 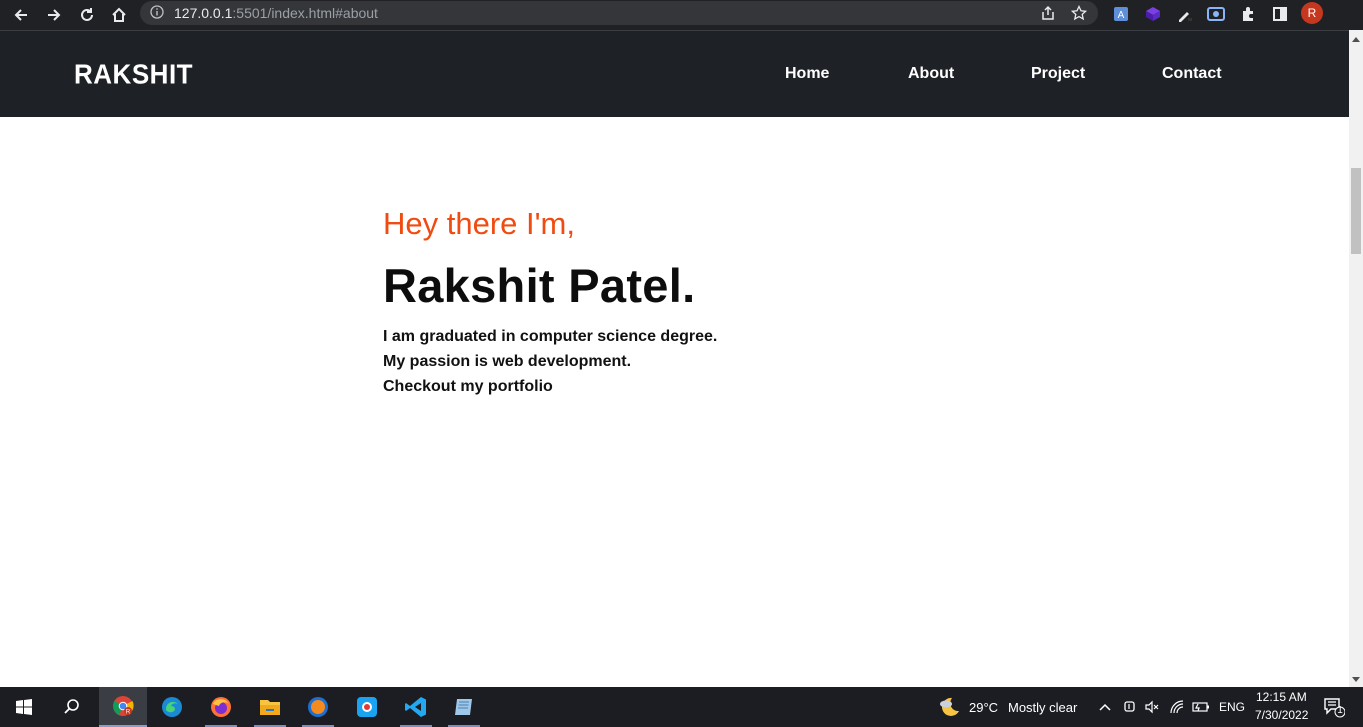 I want to click on cube-extension-icon, so click(x=1153, y=14).